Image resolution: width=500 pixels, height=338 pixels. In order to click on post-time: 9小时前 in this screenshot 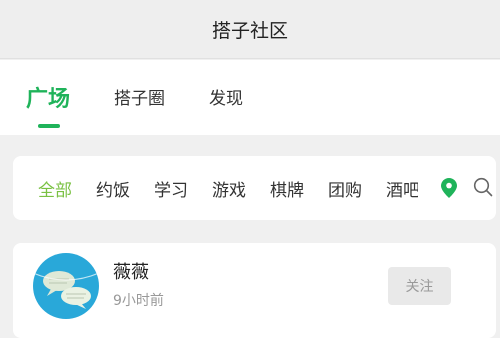, I will do `click(138, 301)`.